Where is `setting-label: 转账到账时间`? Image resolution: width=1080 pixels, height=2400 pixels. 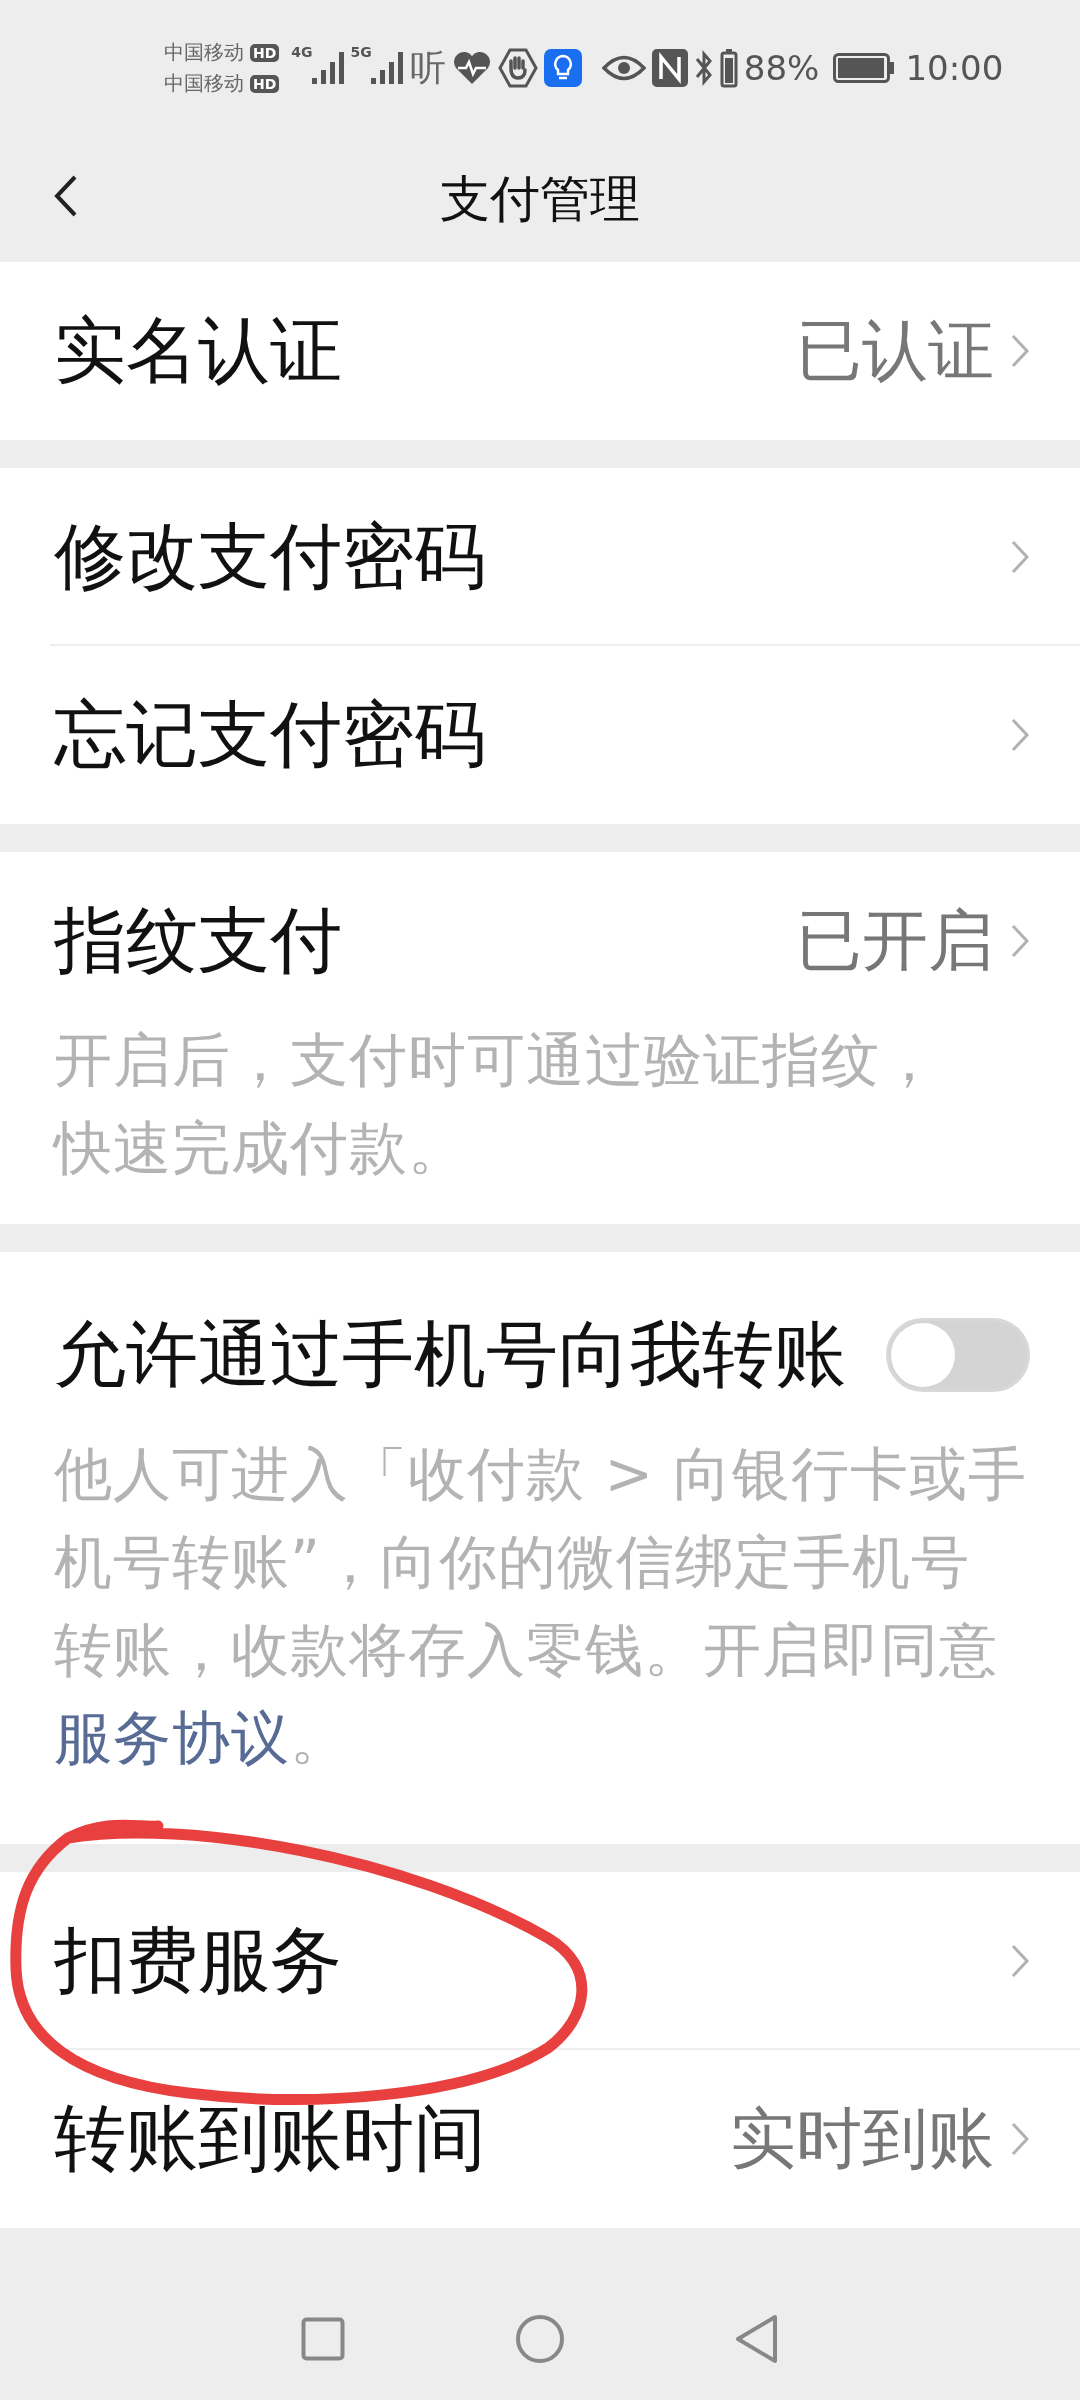 setting-label: 转账到账时间 is located at coordinates (270, 2138).